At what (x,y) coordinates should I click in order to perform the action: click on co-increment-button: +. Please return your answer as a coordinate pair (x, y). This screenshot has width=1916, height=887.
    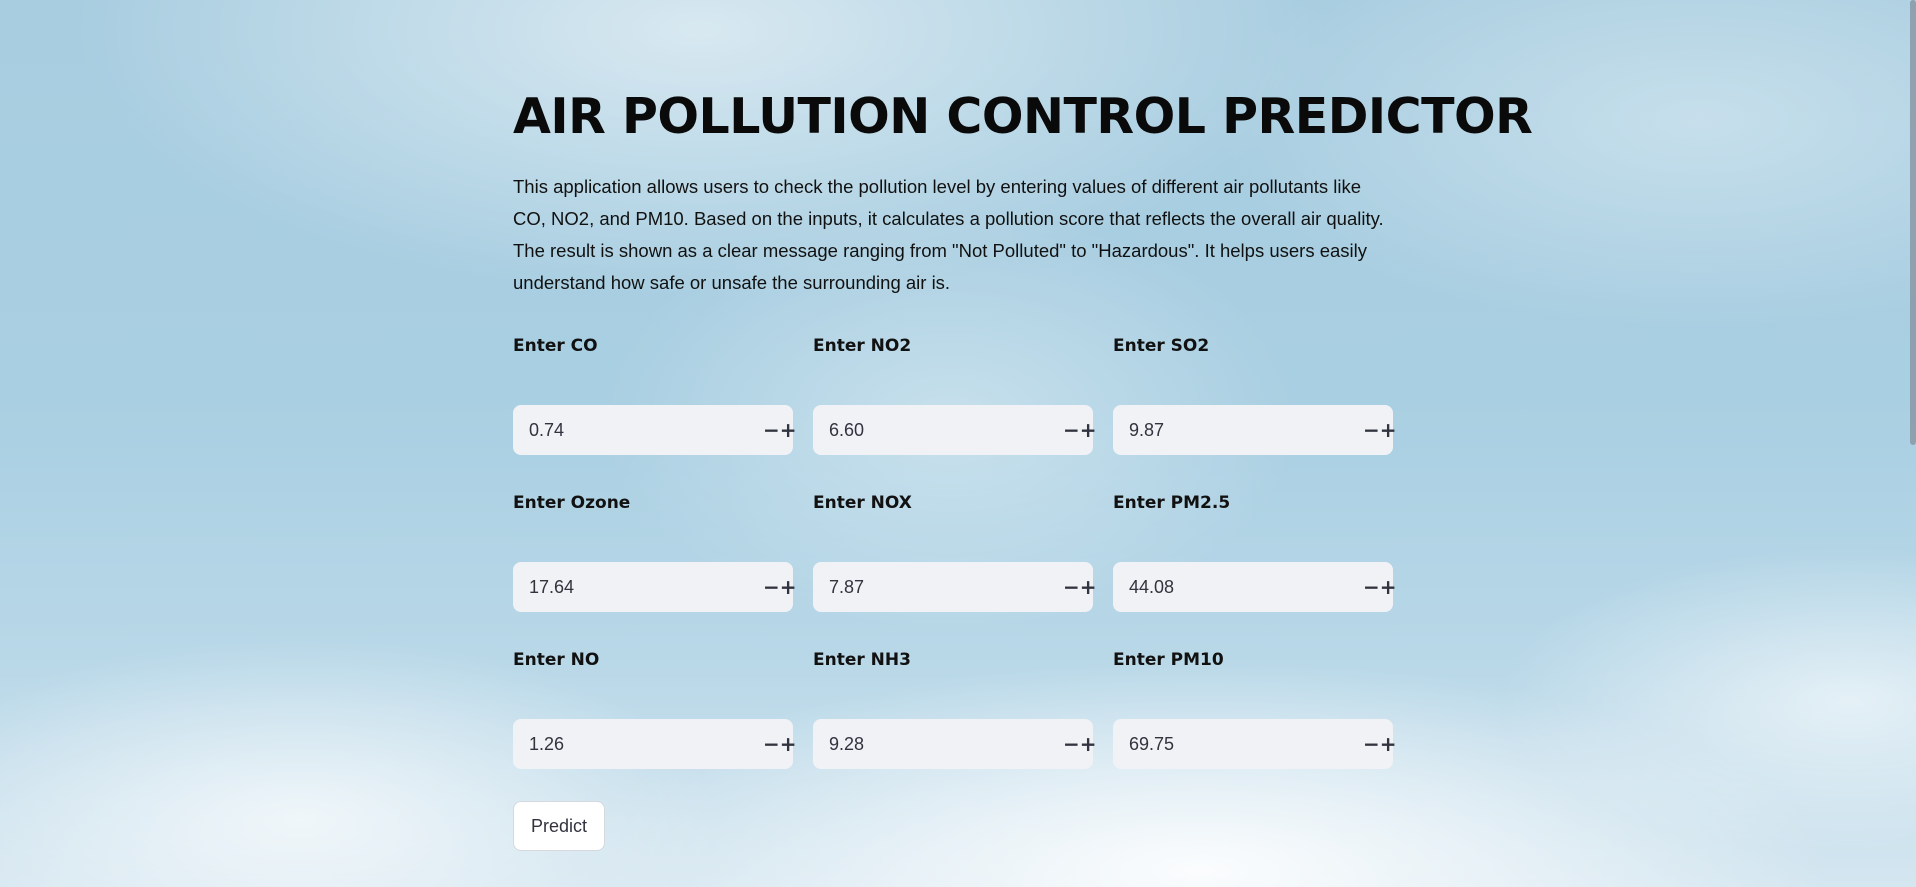
    Looking at the image, I should click on (788, 430).